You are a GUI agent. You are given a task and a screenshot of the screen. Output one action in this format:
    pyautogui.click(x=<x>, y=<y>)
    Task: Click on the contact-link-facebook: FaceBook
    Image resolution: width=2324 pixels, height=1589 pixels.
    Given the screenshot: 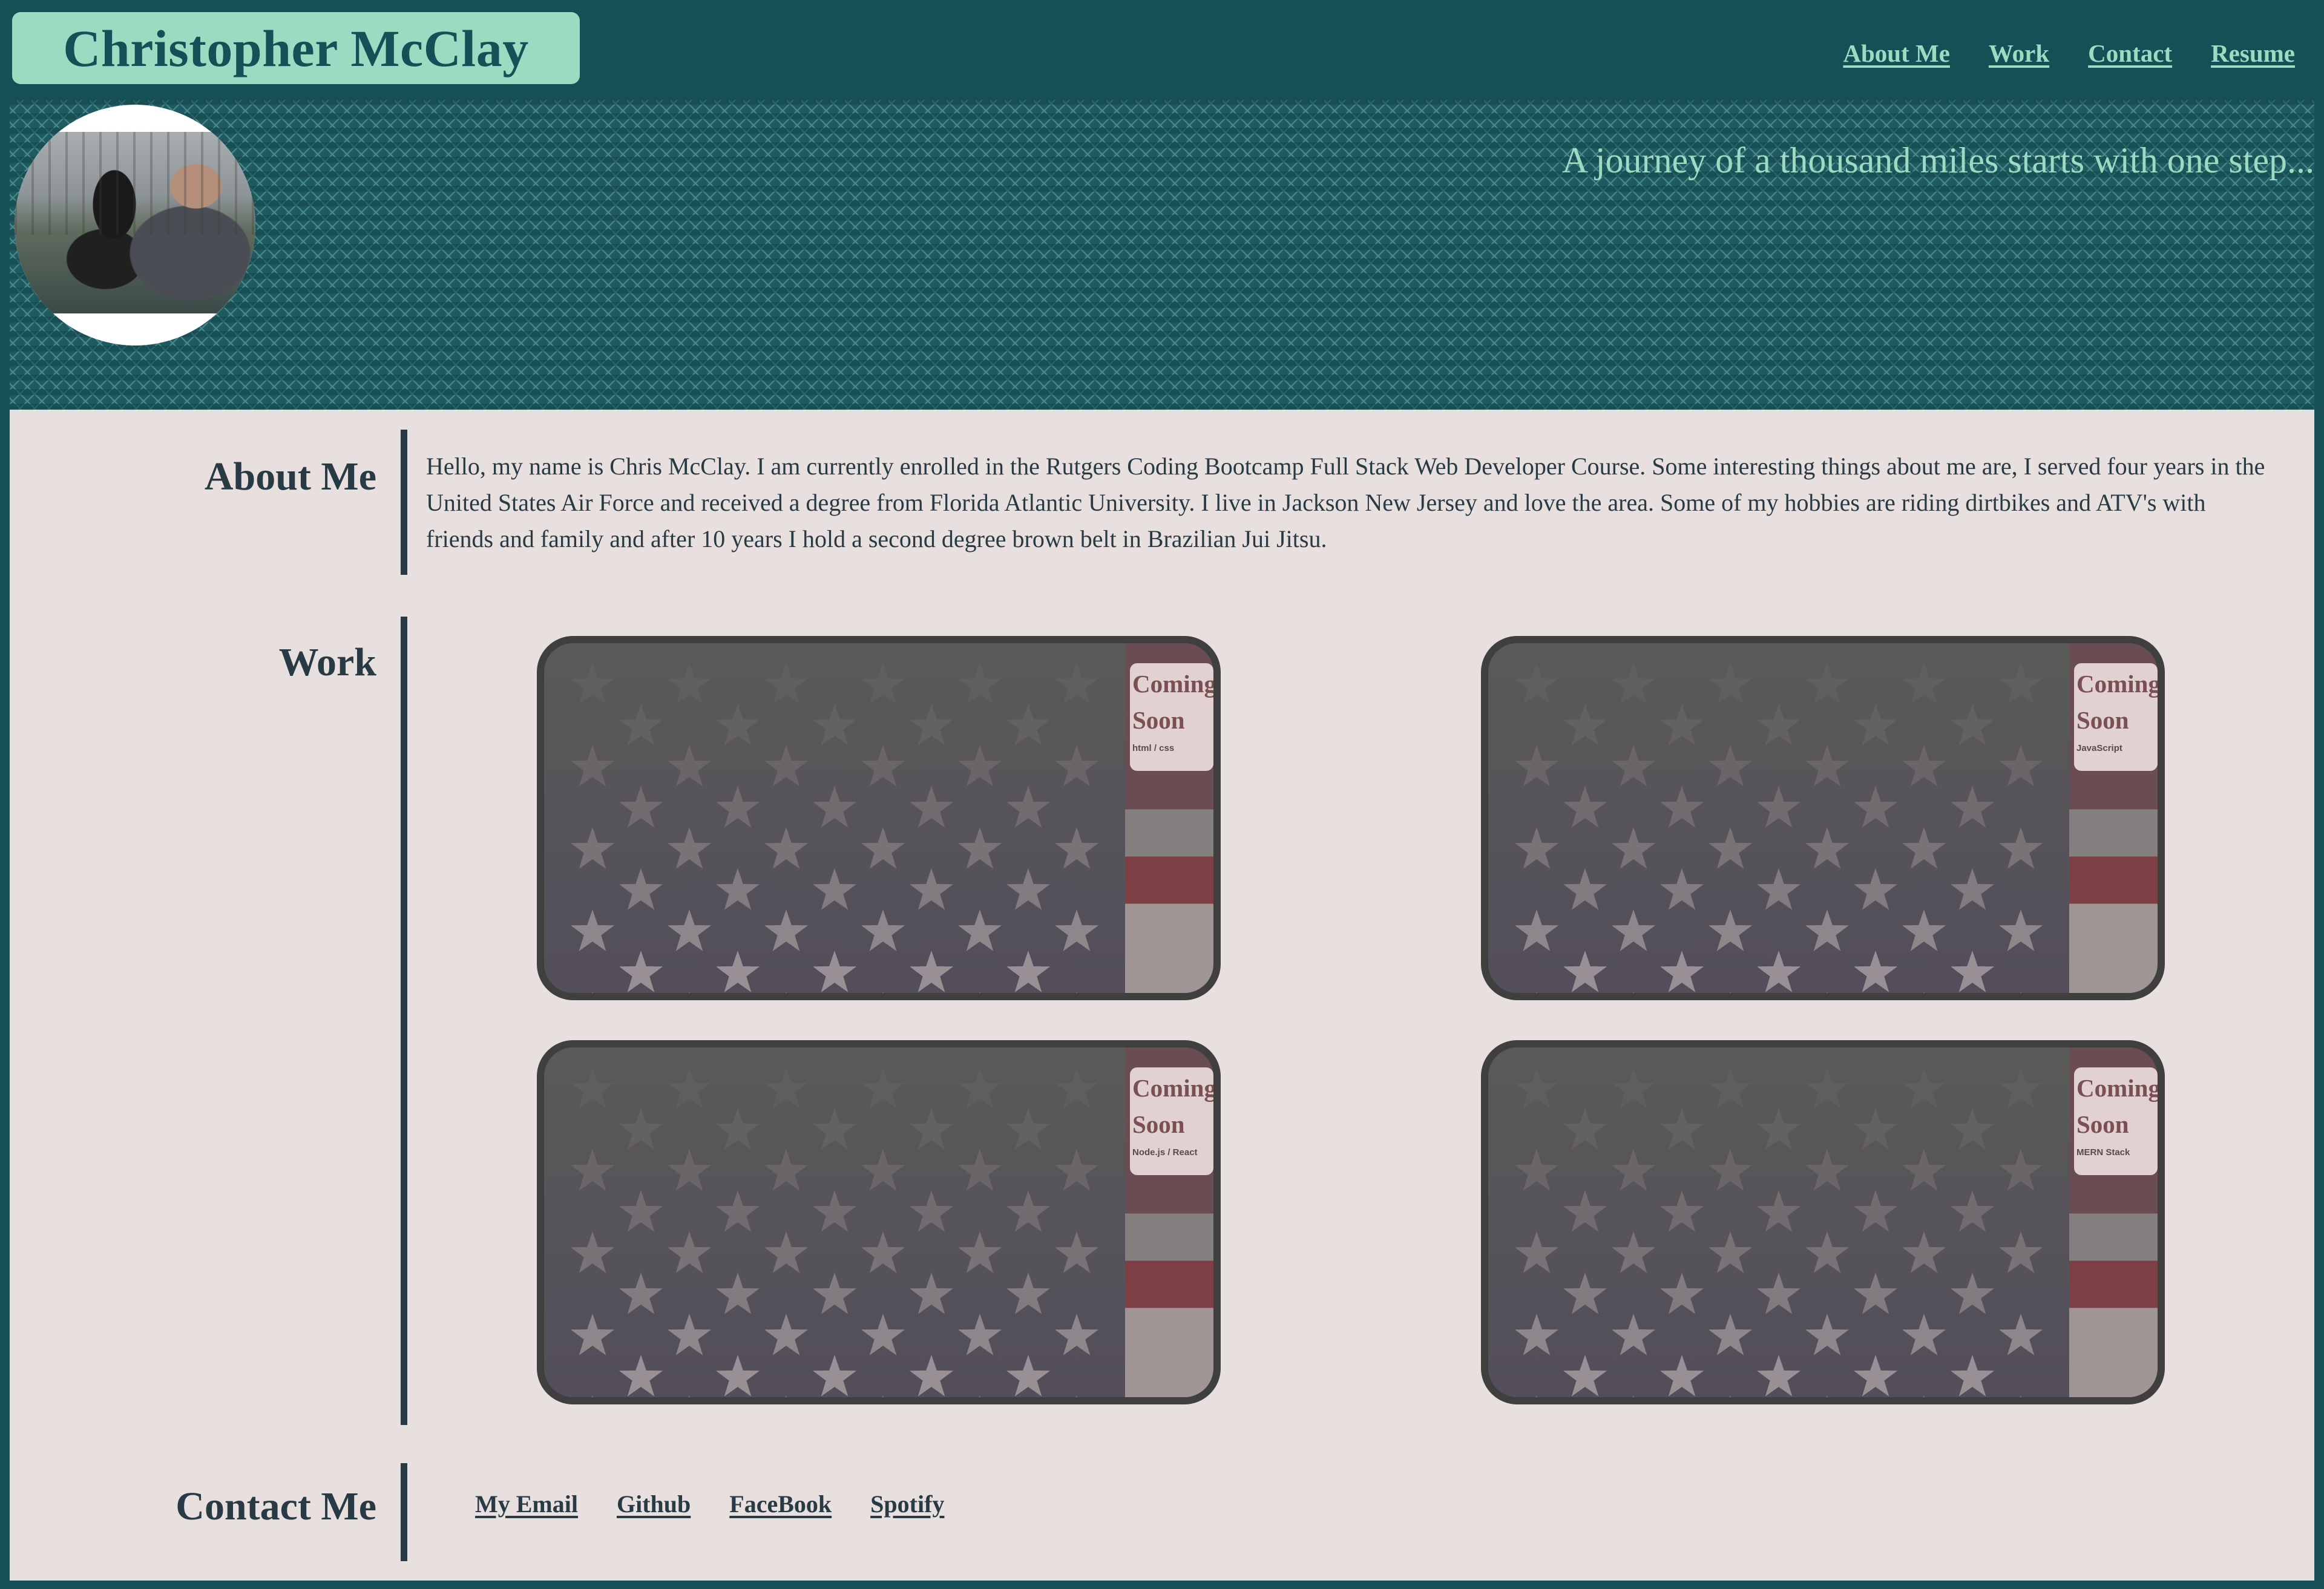 What is the action you would take?
    pyautogui.click(x=781, y=1504)
    